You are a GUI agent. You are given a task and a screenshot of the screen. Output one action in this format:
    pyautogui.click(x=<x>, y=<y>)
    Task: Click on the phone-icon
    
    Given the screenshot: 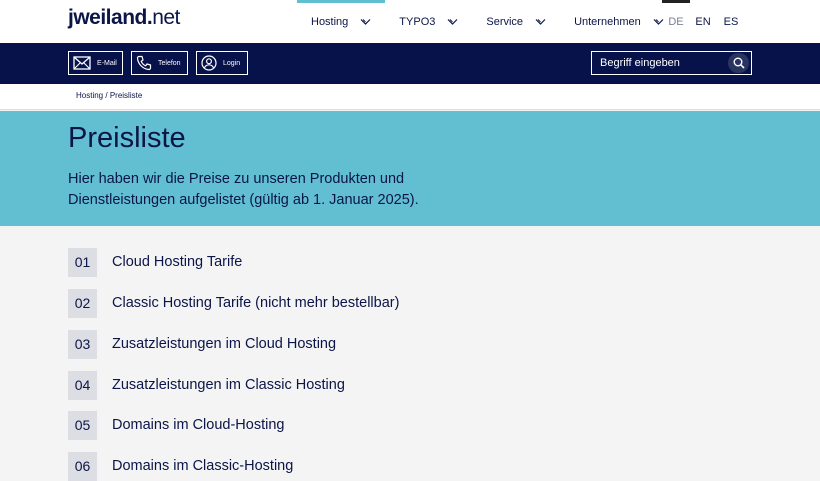 What is the action you would take?
    pyautogui.click(x=144, y=63)
    